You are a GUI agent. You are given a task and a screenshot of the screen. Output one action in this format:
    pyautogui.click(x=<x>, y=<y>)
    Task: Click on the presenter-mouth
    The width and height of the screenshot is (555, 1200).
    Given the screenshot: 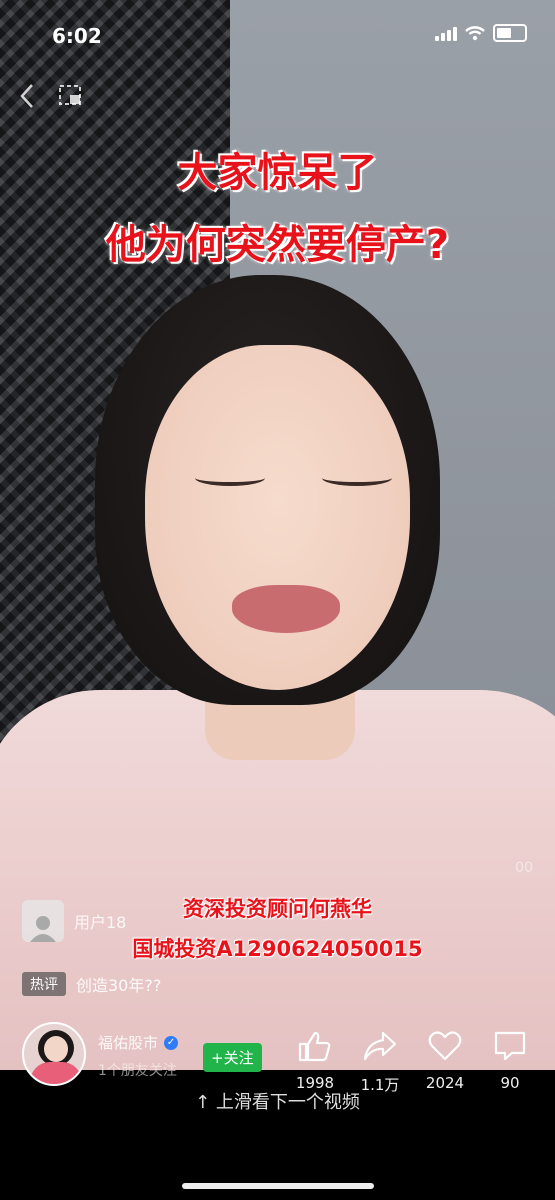 What is the action you would take?
    pyautogui.click(x=286, y=609)
    